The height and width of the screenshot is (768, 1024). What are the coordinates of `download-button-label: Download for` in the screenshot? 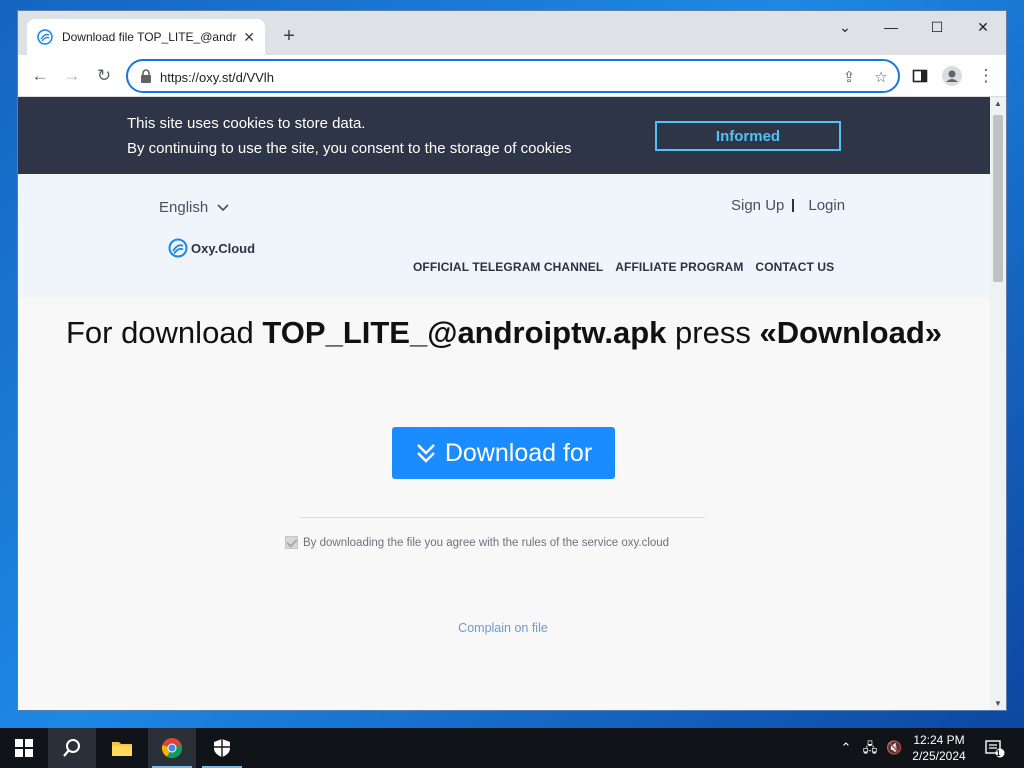 It's located at (518, 452).